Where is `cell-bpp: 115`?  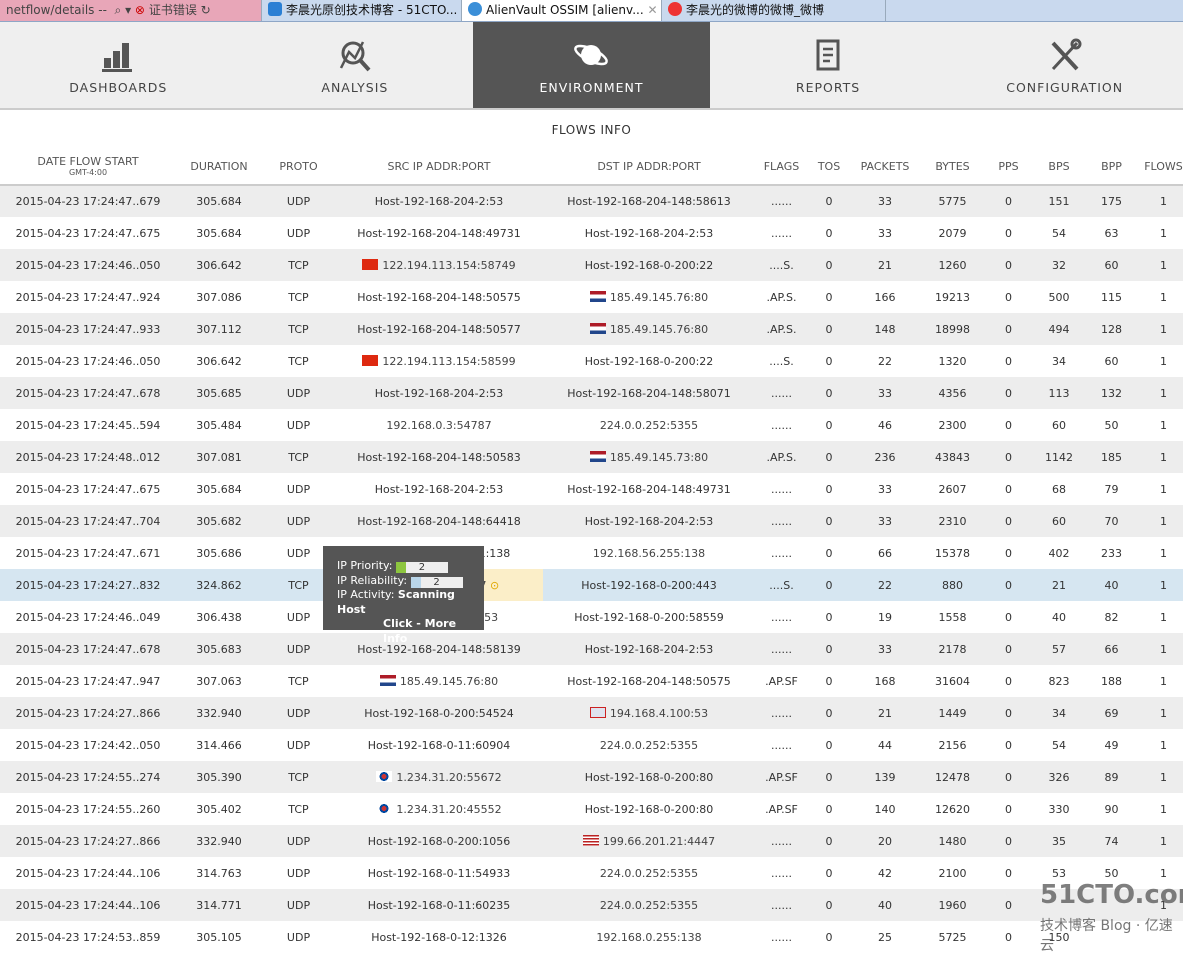
cell-bpp: 115 is located at coordinates (1111, 297).